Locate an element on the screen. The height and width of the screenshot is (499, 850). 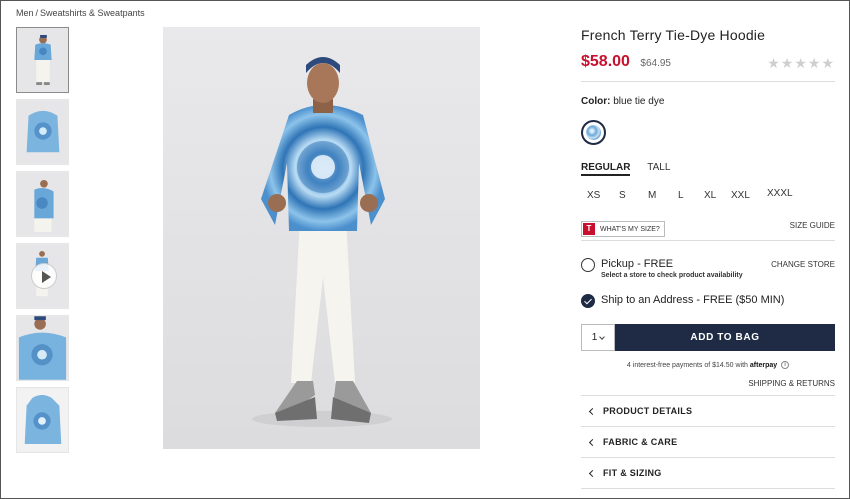
shipping-returns-link: SHIPPING & RETURNS is located at coordinates (708, 383).